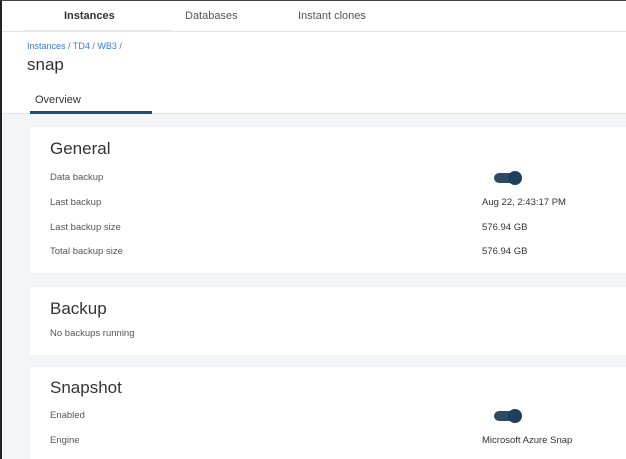 Image resolution: width=626 pixels, height=459 pixels. I want to click on snapshot-enabled-toggle, so click(508, 416).